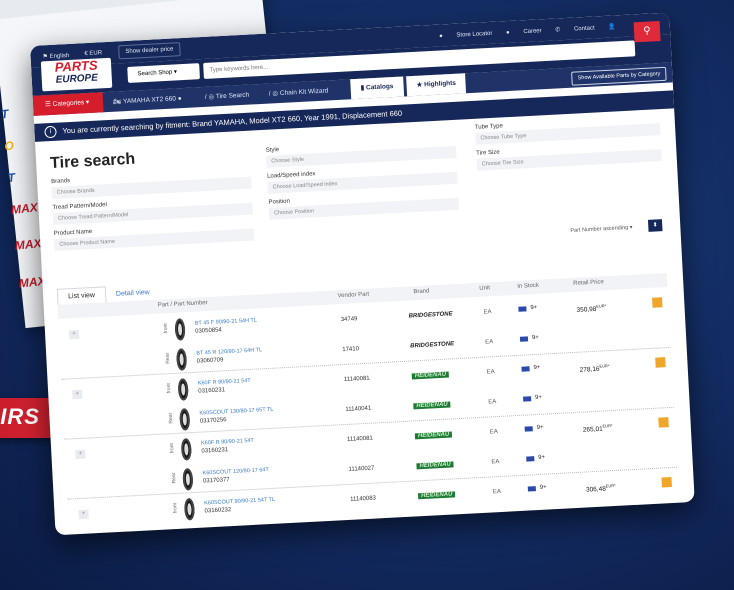 This screenshot has height=590, width=734. I want to click on tire-size-select: Choose Tire Size, so click(569, 160).